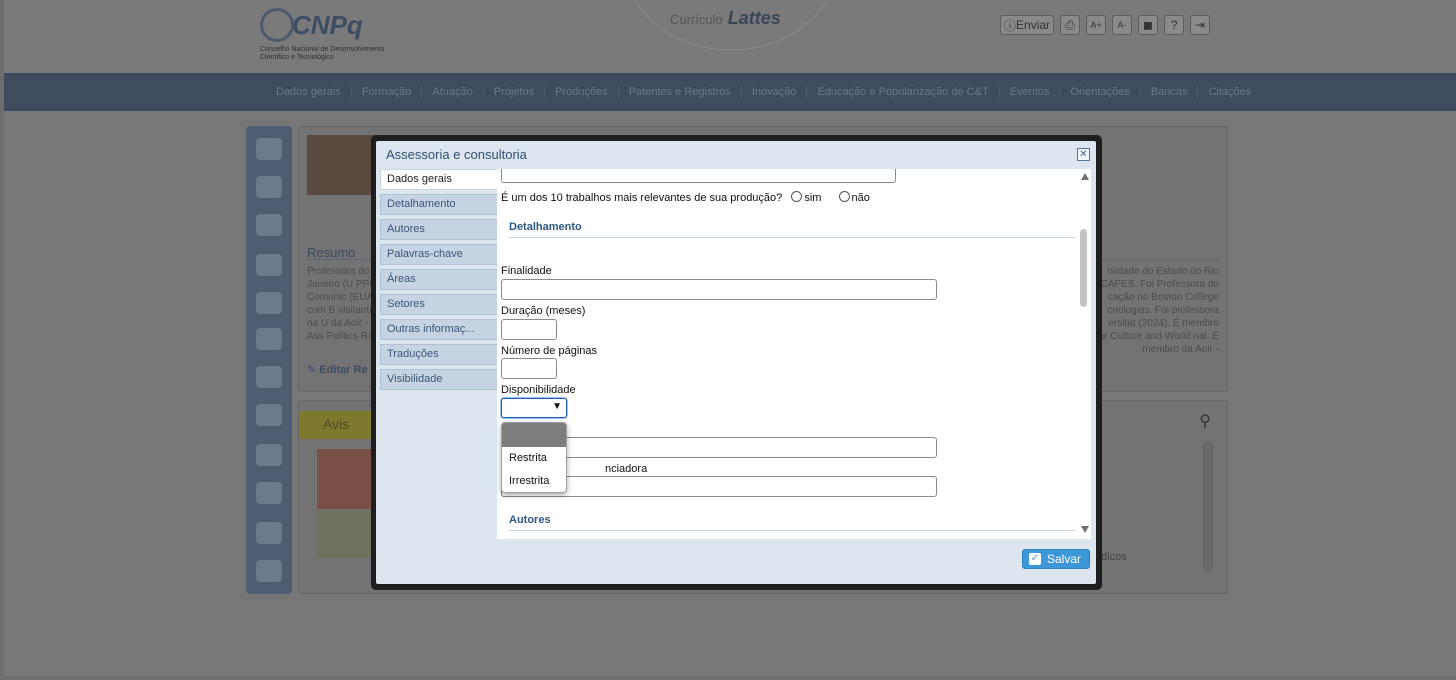  I want to click on chevron-down-icon: ▼, so click(557, 406).